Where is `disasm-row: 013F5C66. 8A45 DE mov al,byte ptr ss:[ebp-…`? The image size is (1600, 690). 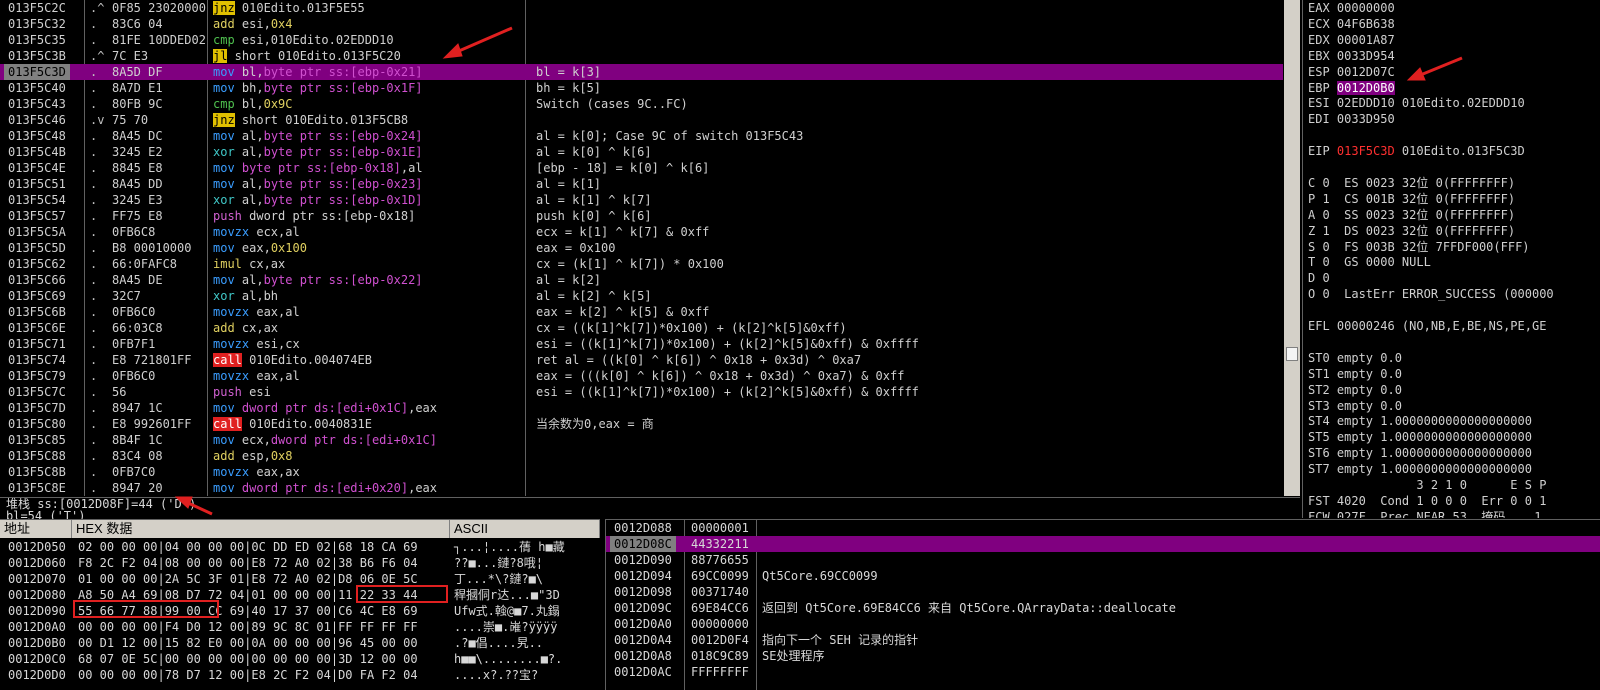
disasm-row: 013F5C66. 8A45 DE mov al,byte ptr ss:[ebp-… is located at coordinates (641, 280).